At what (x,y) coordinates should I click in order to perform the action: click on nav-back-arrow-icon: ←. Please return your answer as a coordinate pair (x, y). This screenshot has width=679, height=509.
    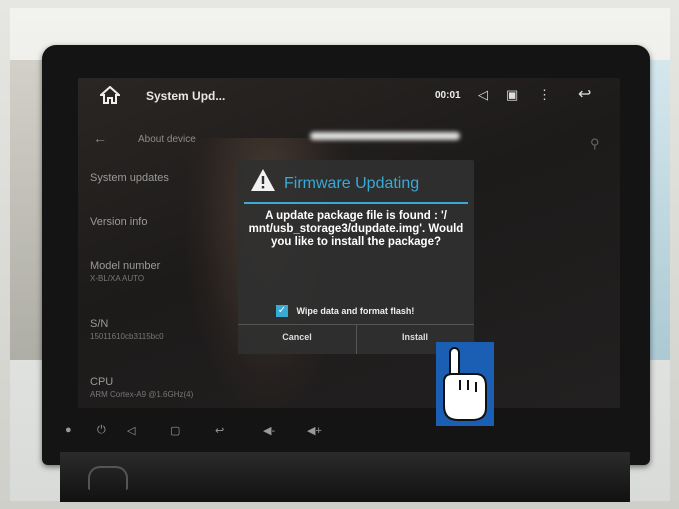
    Looking at the image, I should click on (100, 138).